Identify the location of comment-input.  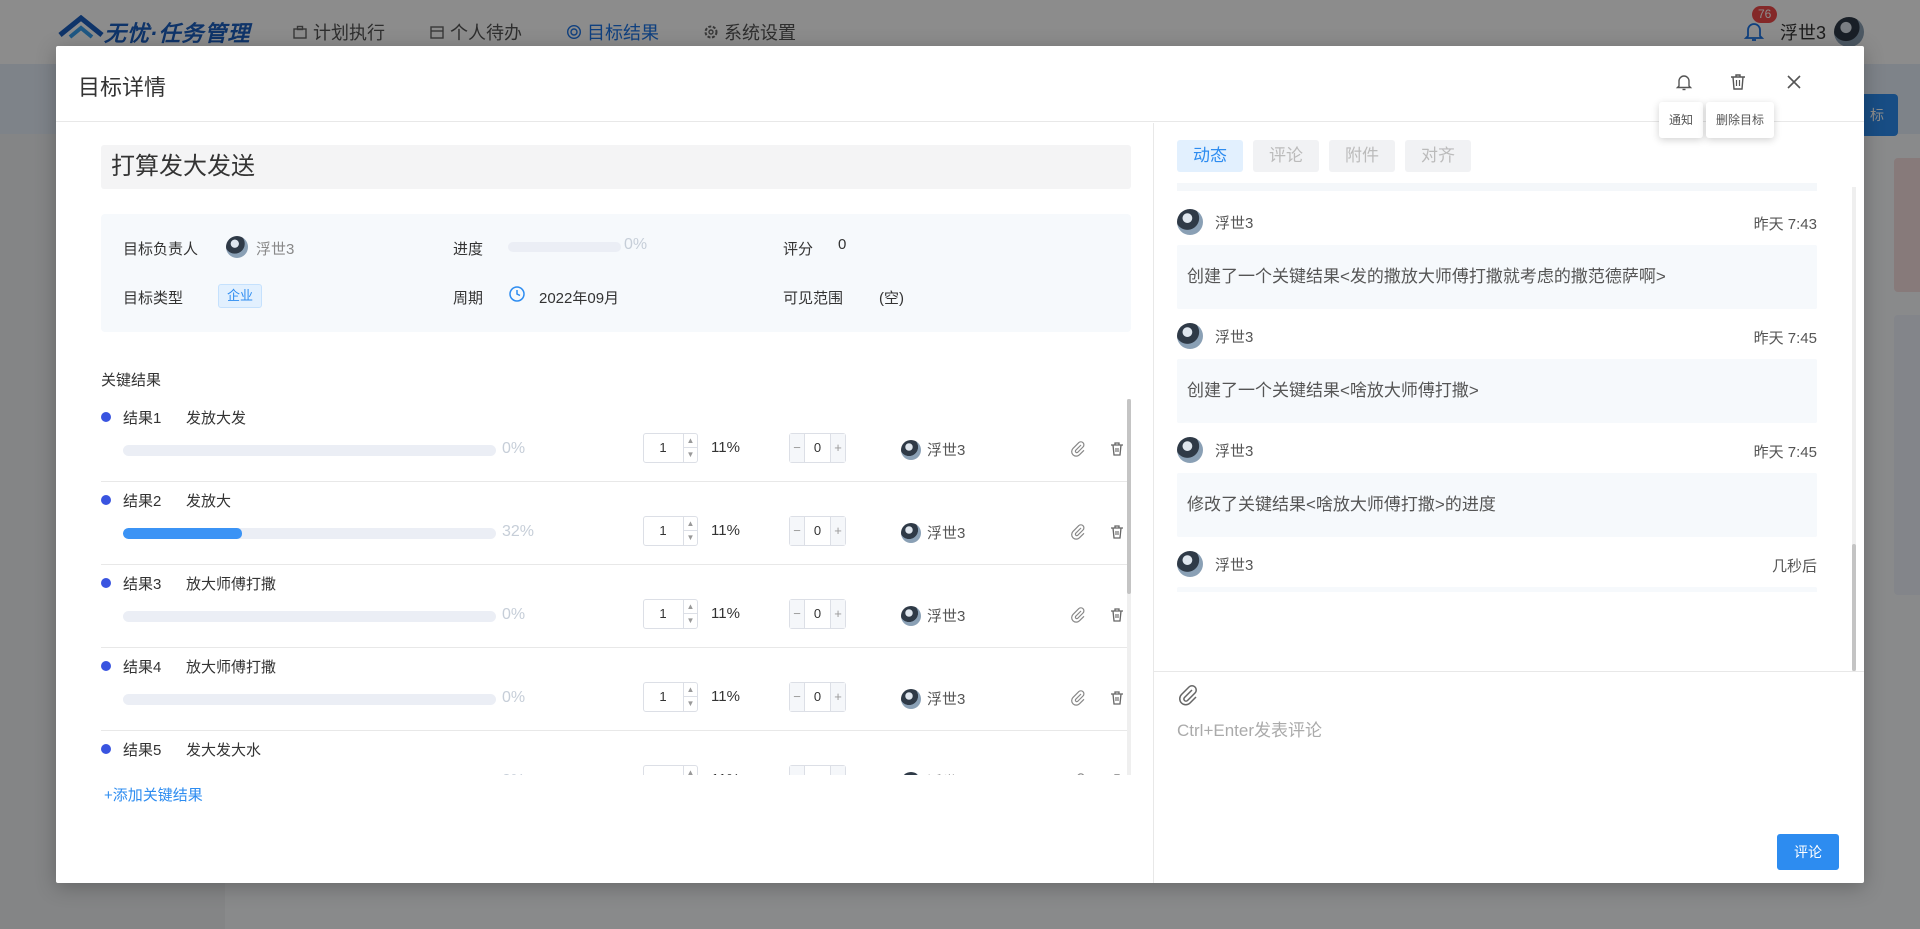
(1497, 731).